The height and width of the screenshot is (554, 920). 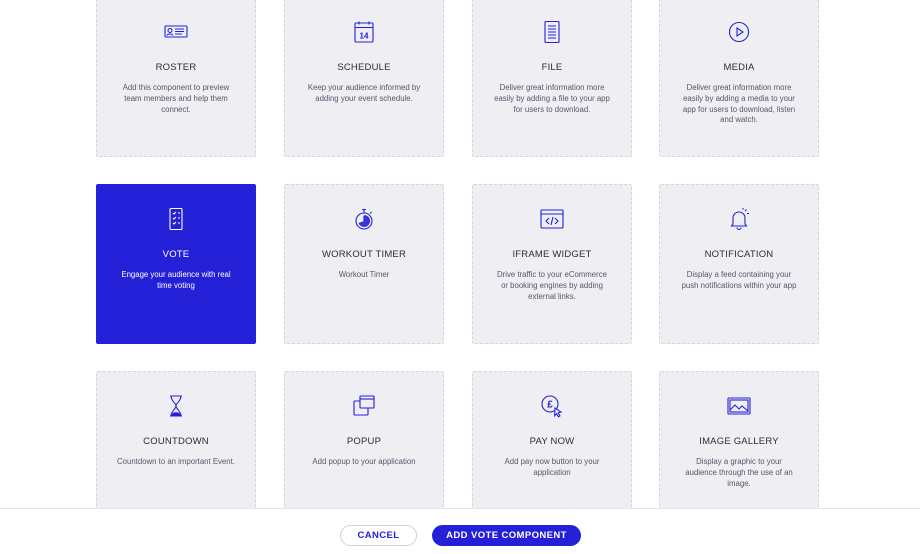 I want to click on component-title: COUNTDOWN, so click(x=176, y=441).